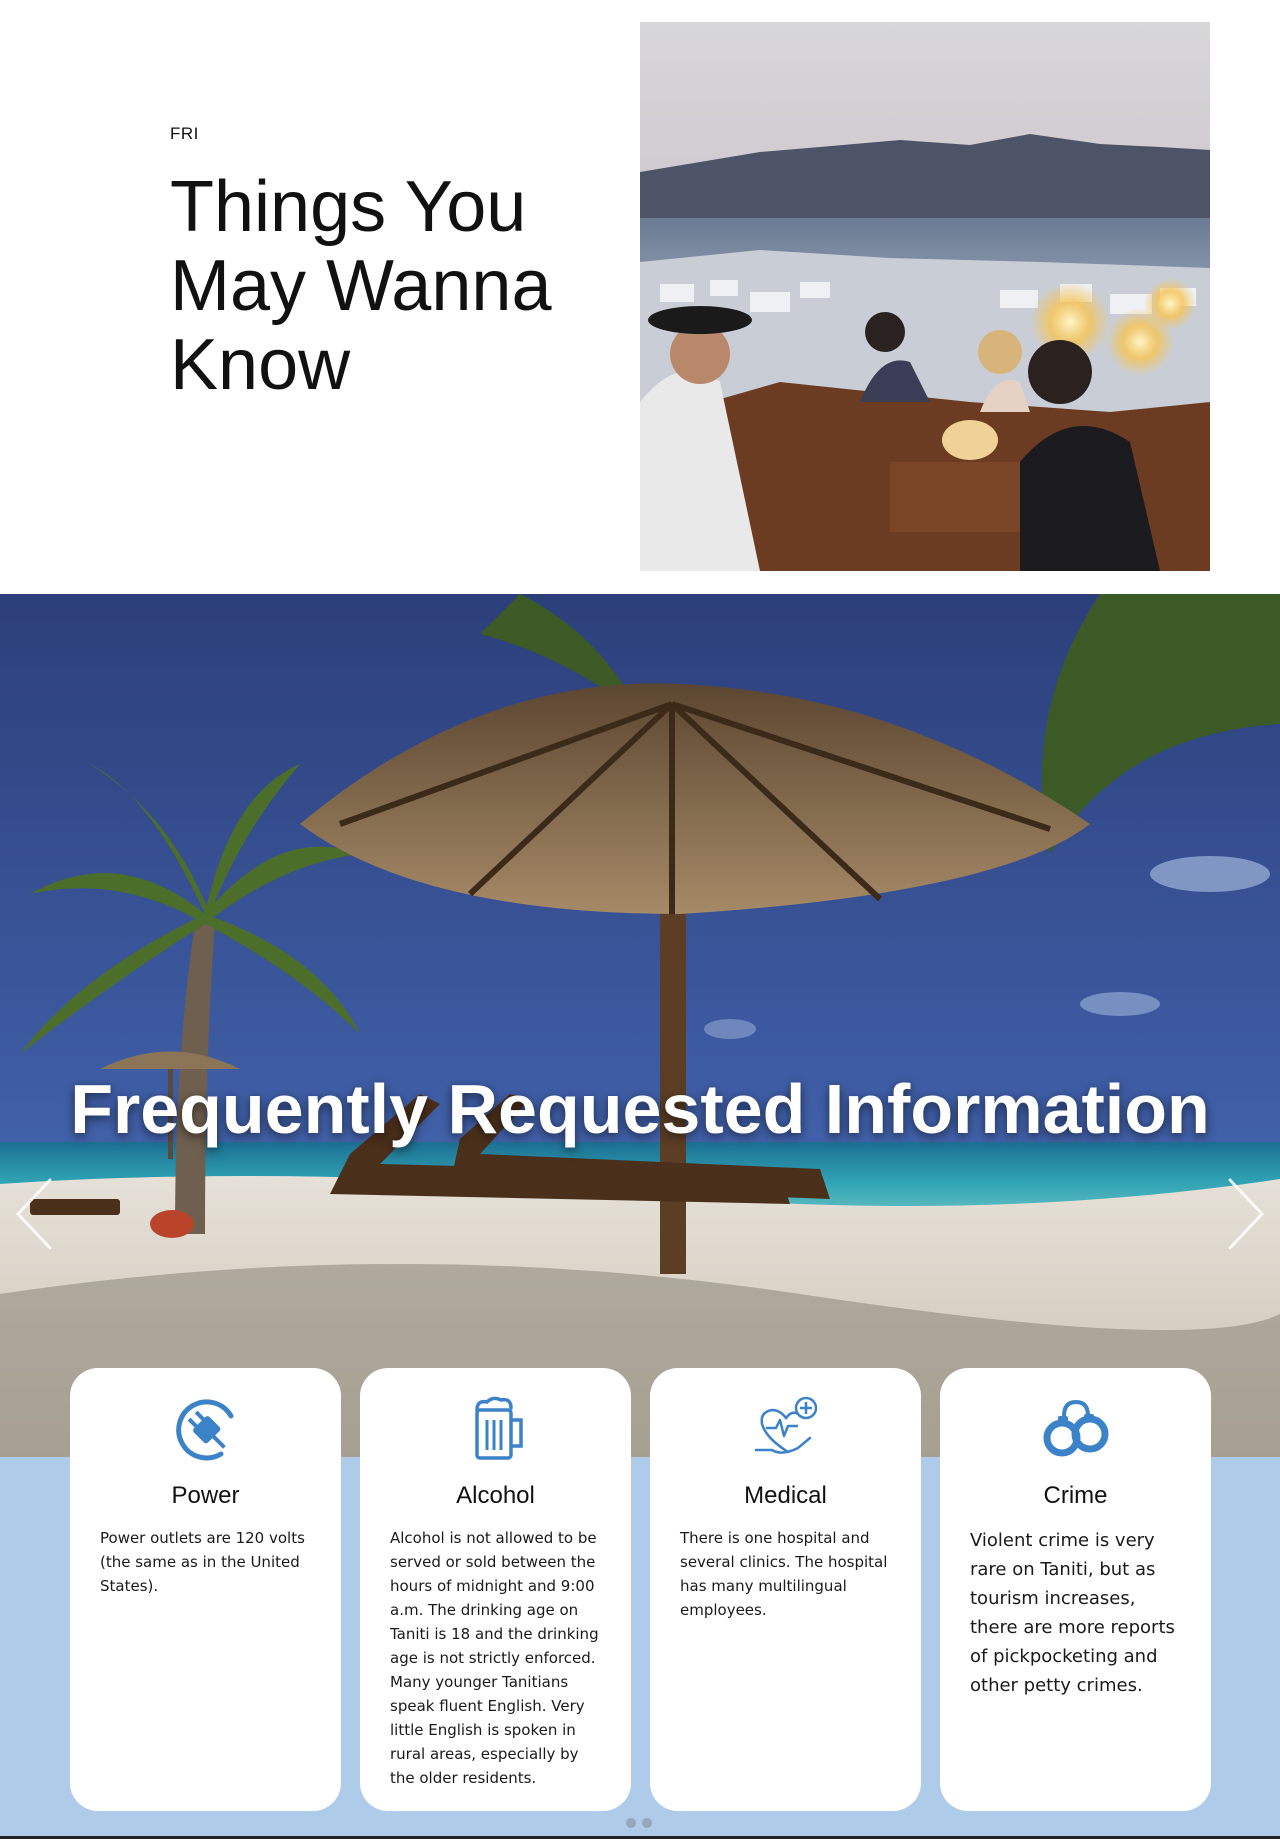 The height and width of the screenshot is (1839, 1280). I want to click on beer-mug-icon, so click(495, 1430).